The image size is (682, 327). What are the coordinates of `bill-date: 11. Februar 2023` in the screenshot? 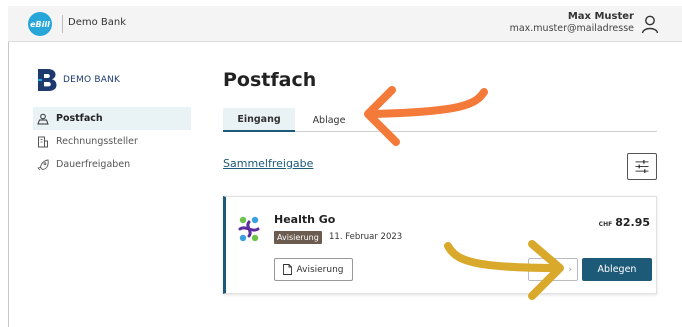 It's located at (366, 237).